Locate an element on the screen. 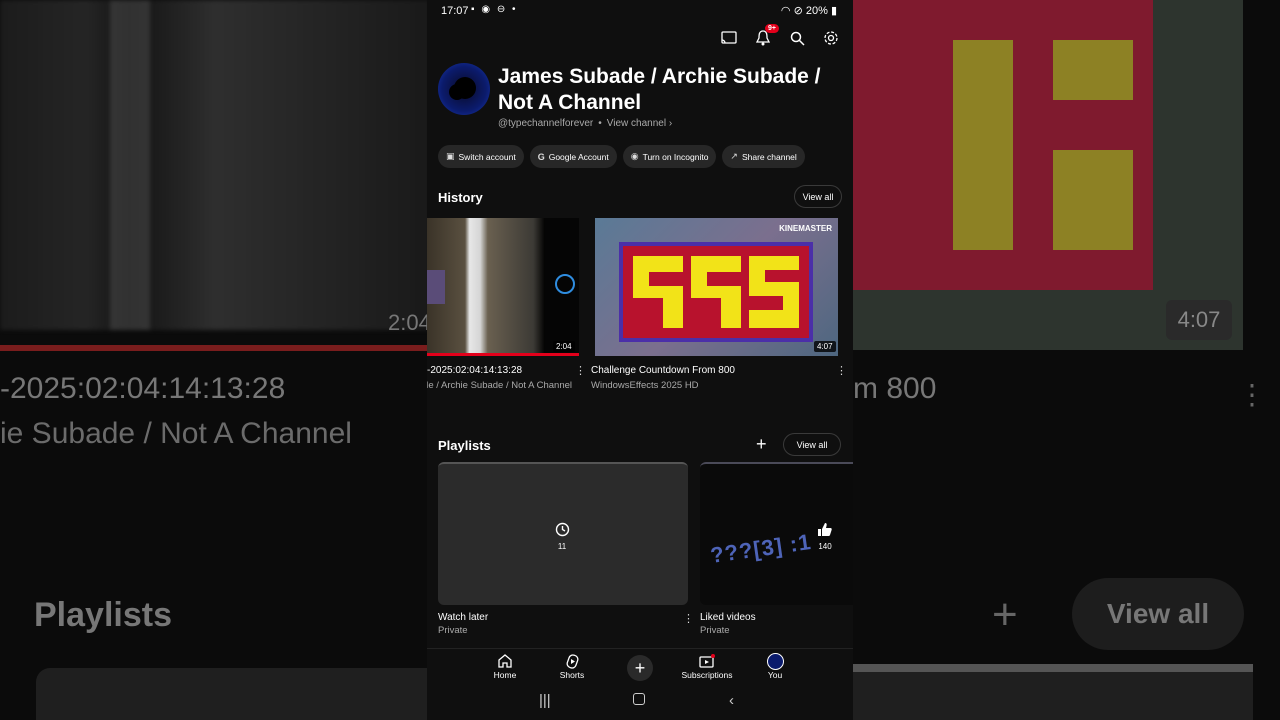 Image resolution: width=1280 pixels, height=720 pixels. channel-avatar is located at coordinates (464, 89).